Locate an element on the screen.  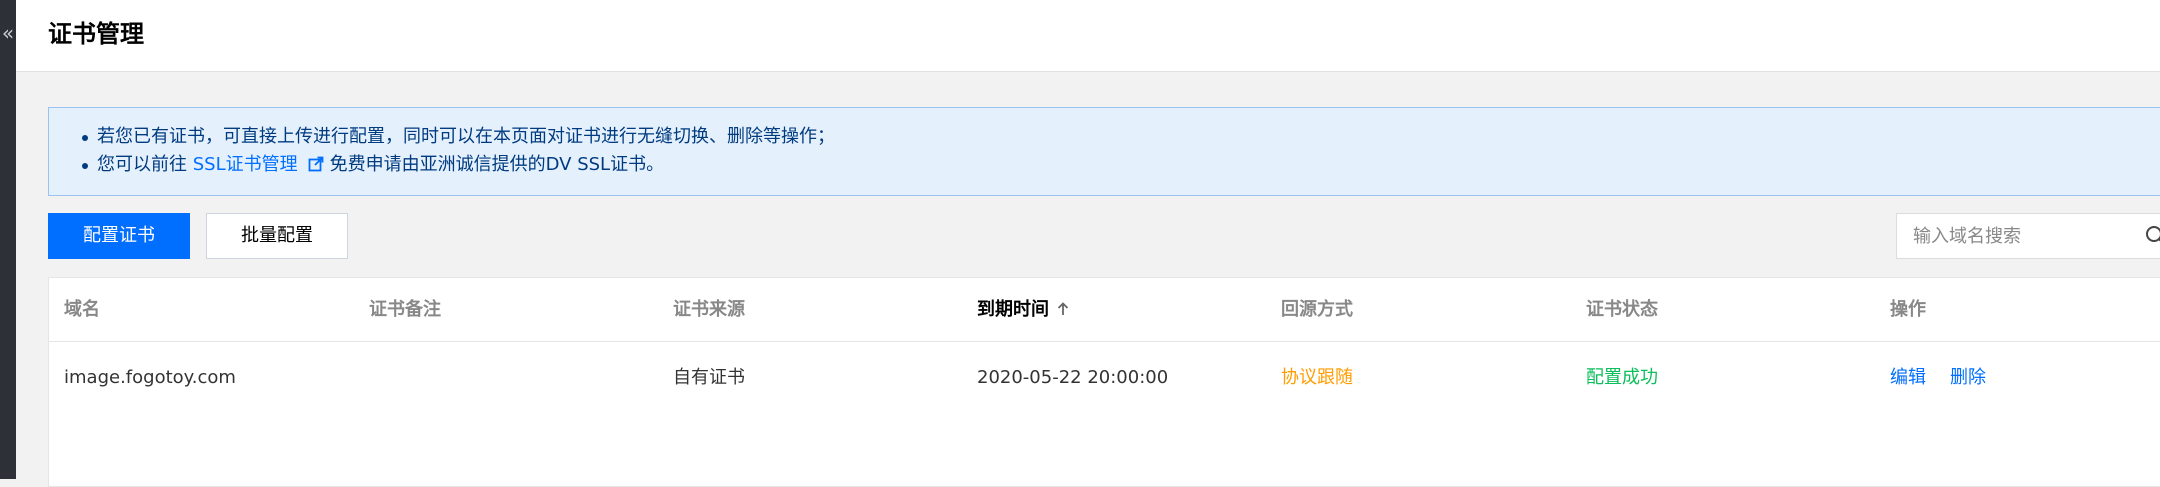
edit-link: 编辑 is located at coordinates (1908, 377).